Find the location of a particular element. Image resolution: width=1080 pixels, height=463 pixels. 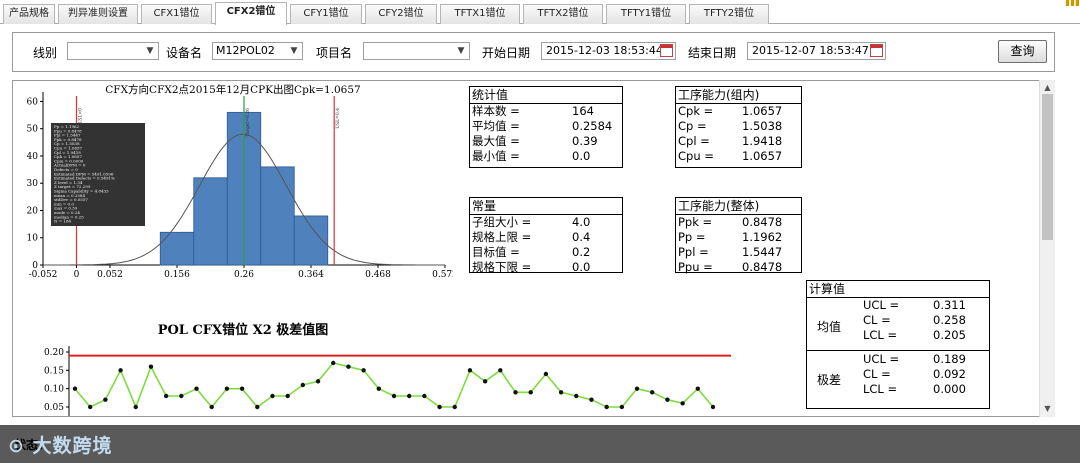

scroll-up-icon: ▲ is located at coordinates (1047, 88).